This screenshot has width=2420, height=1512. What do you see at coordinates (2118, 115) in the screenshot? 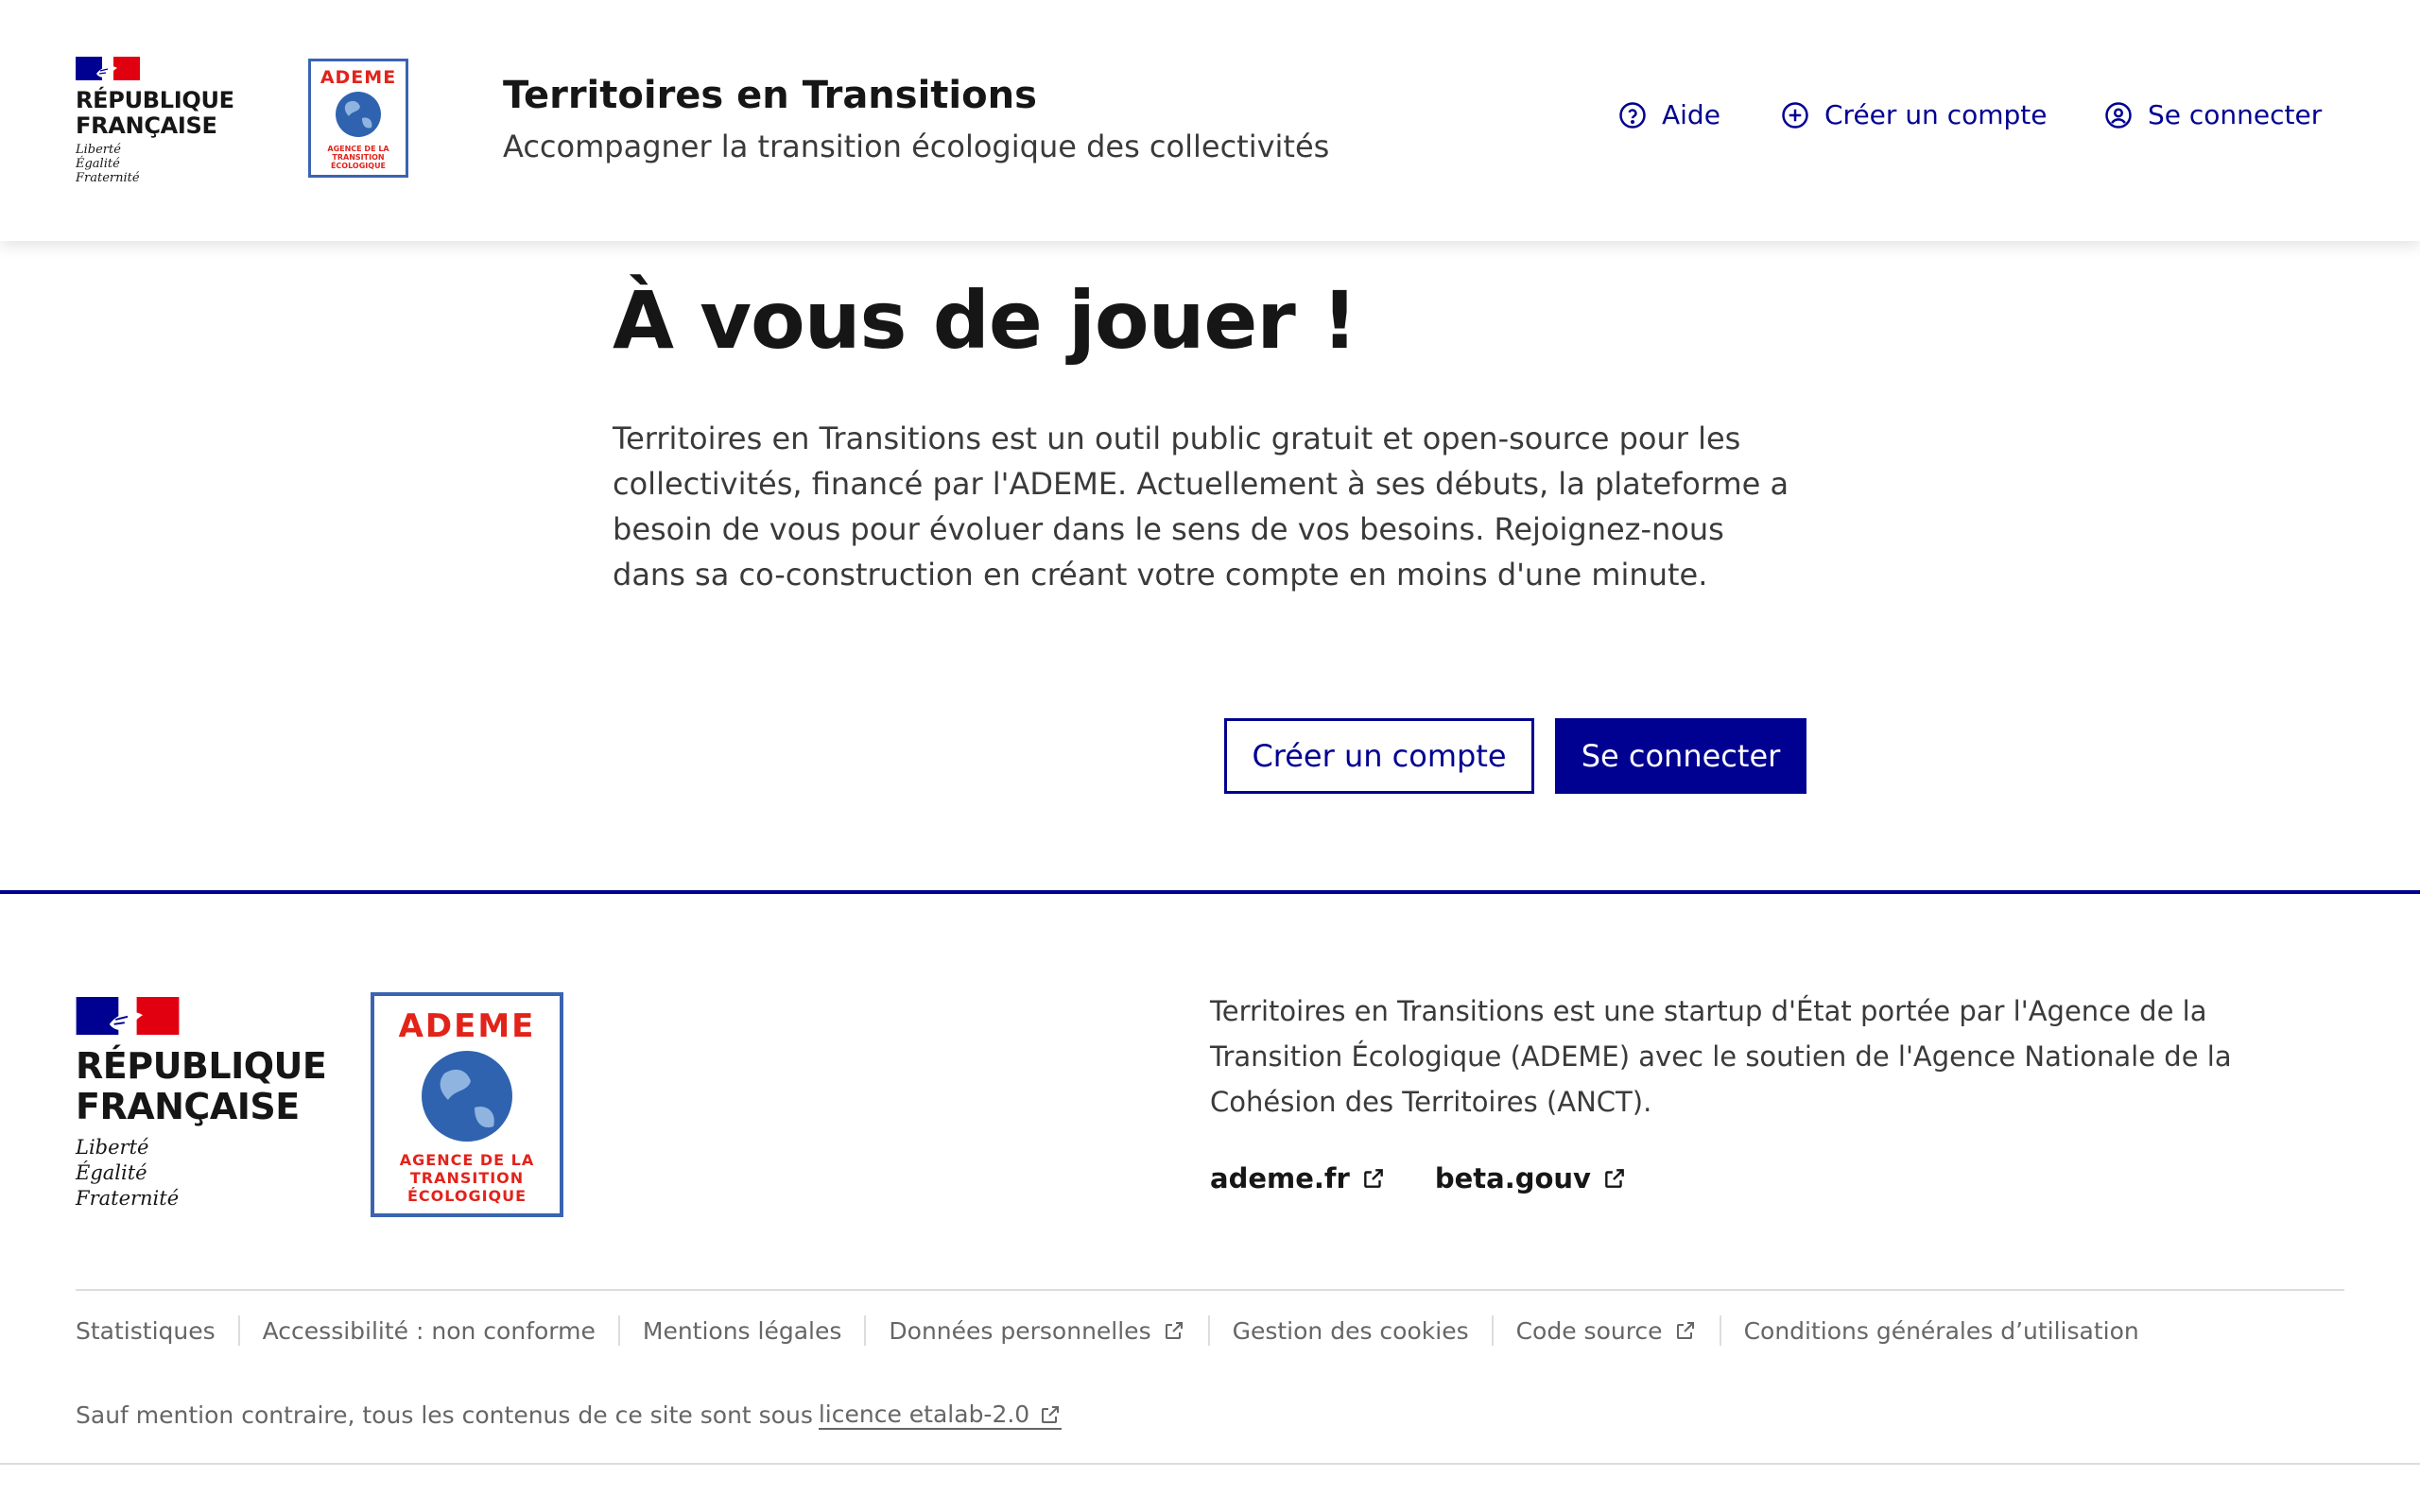
I see `user-circle-icon` at bounding box center [2118, 115].